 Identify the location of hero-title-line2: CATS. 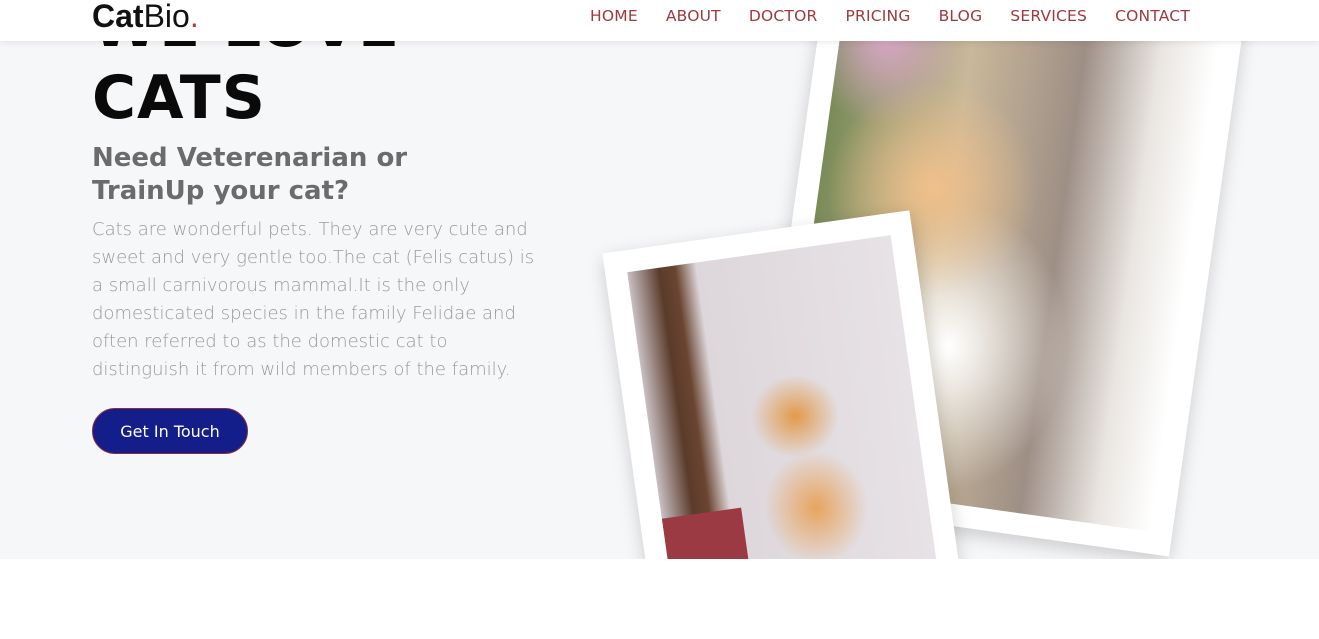
(179, 98).